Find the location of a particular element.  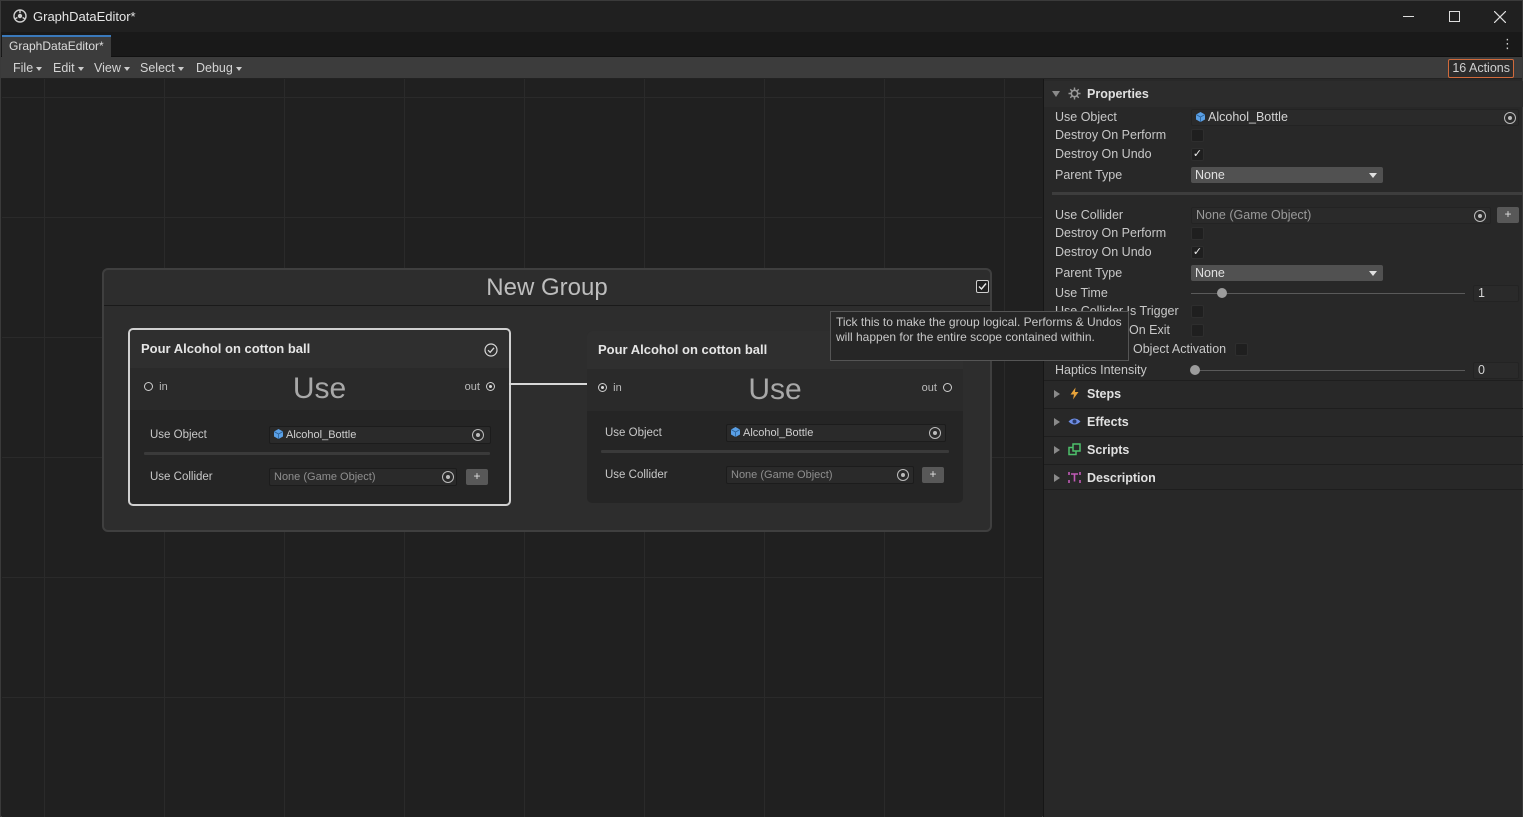

tab-more-icon: ⋮ is located at coordinates (1507, 44).